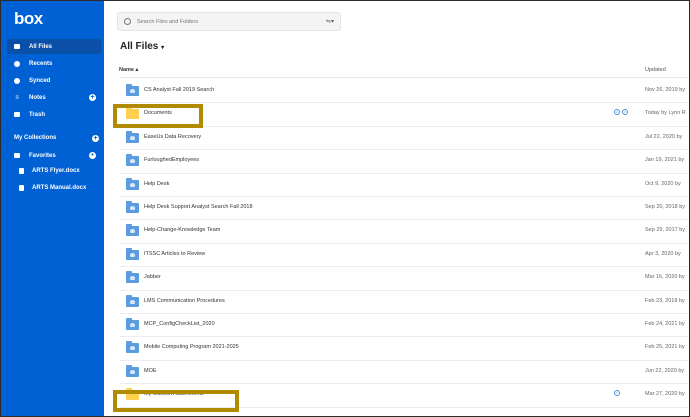  What do you see at coordinates (17, 97) in the screenshot?
I see `notes-icon: ≡` at bounding box center [17, 97].